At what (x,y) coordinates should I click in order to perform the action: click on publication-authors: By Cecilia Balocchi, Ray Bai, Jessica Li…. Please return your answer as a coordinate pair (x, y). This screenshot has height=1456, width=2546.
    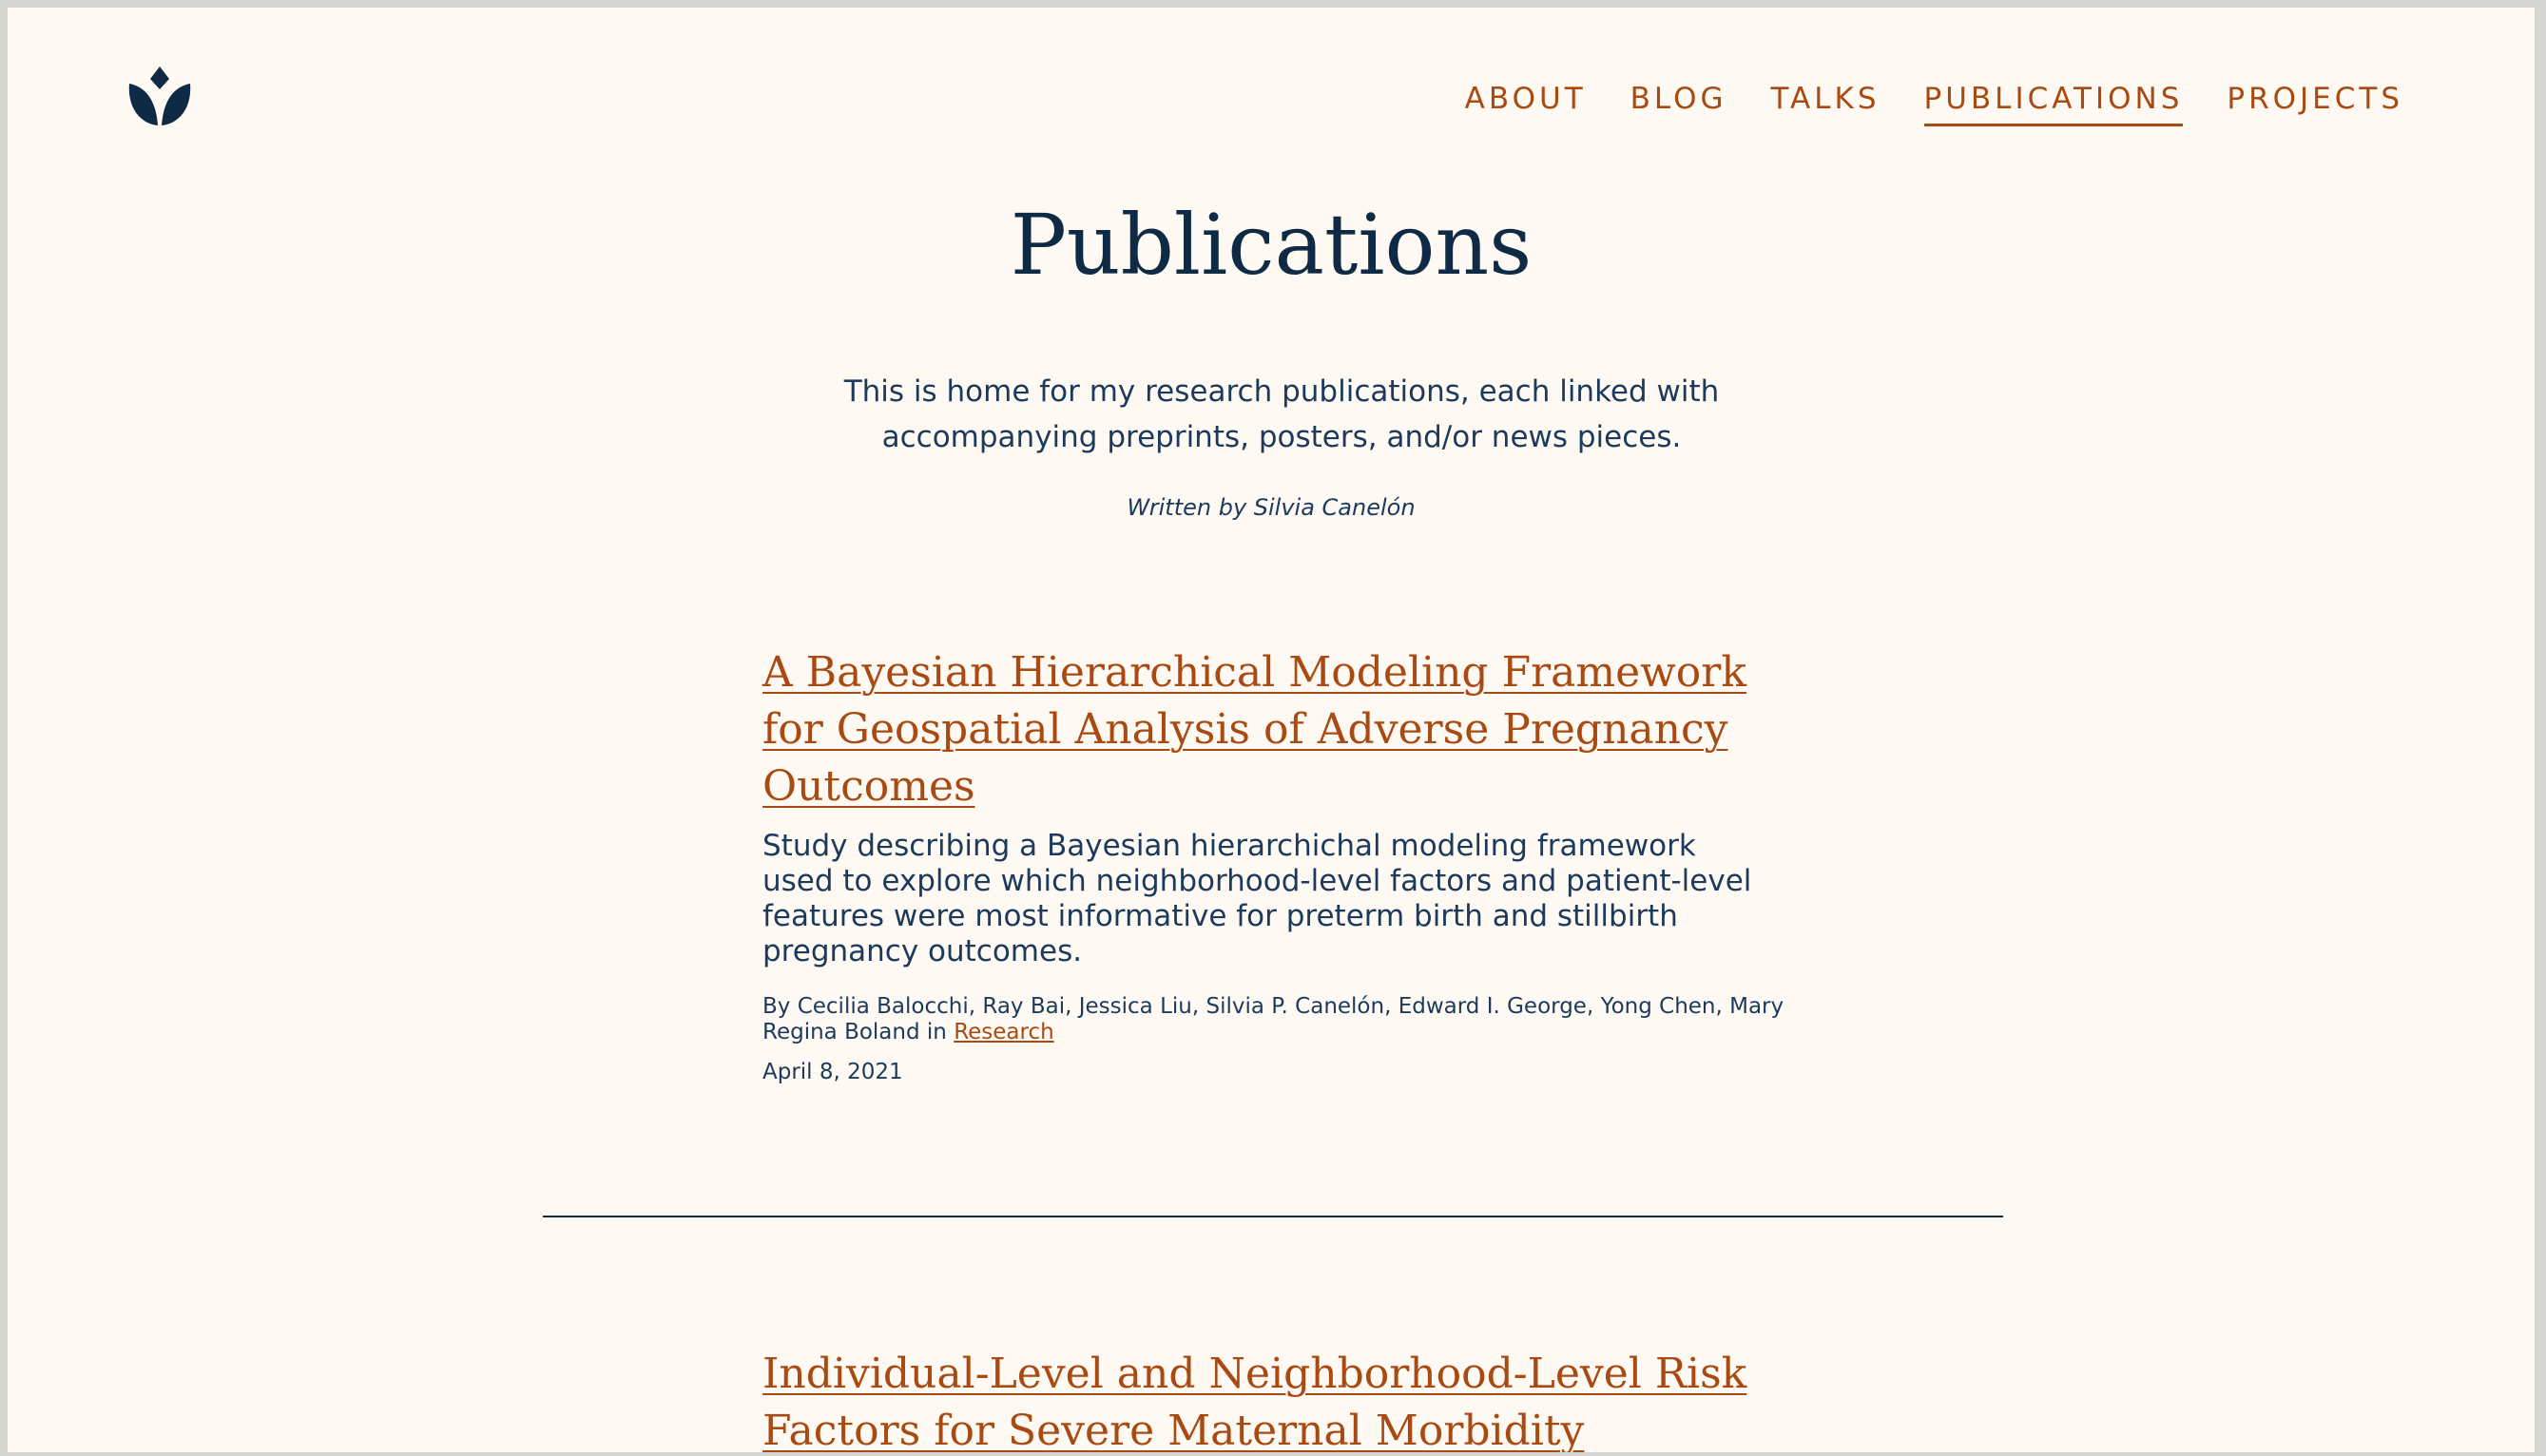
    Looking at the image, I should click on (1280, 1019).